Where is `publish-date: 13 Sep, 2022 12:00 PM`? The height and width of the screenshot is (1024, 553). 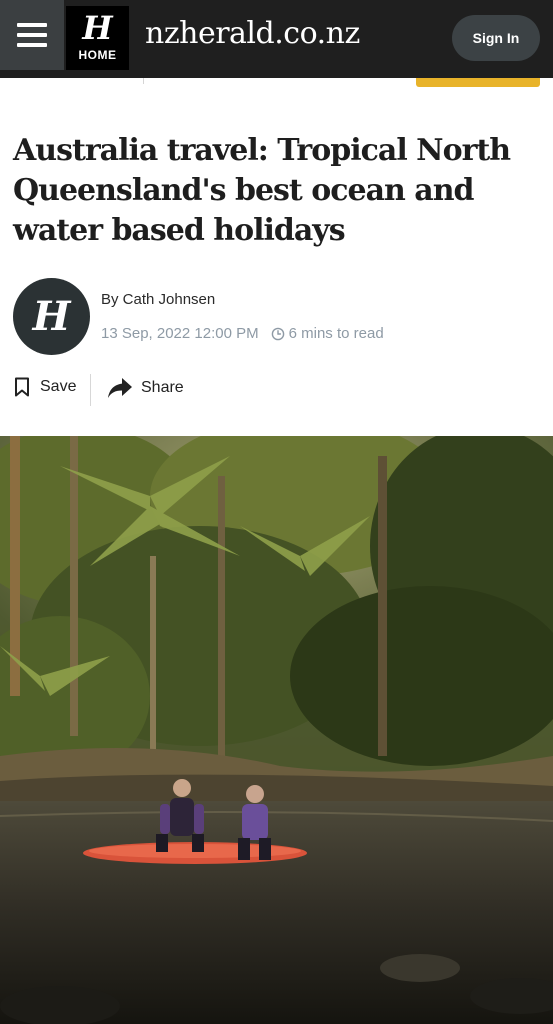 publish-date: 13 Sep, 2022 12:00 PM is located at coordinates (180, 333).